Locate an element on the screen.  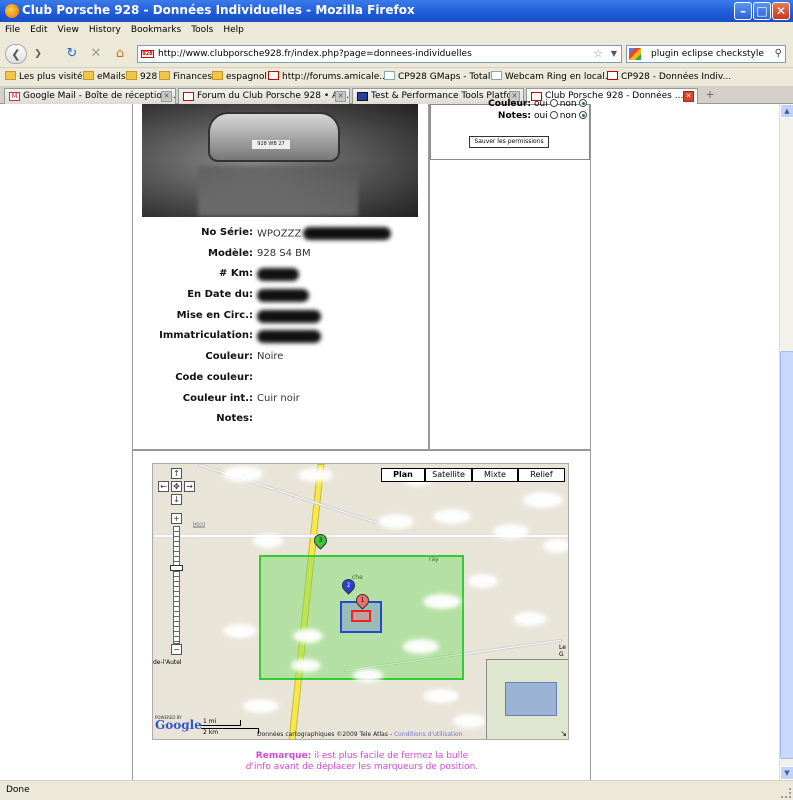
vertical-scrollbar: ▲ ▼ is located at coordinates (786, 442).